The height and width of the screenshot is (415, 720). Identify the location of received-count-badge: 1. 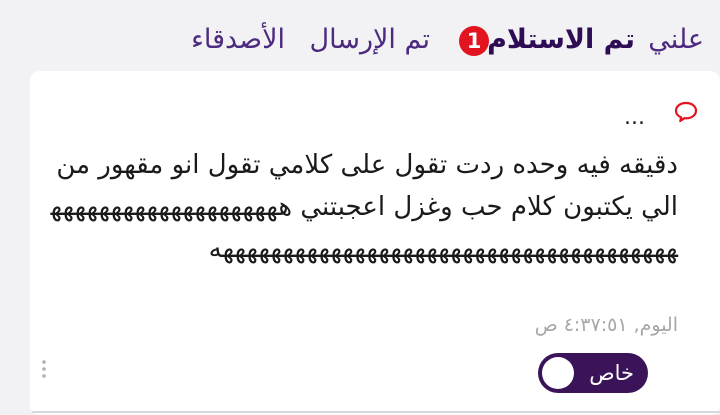
(474, 41).